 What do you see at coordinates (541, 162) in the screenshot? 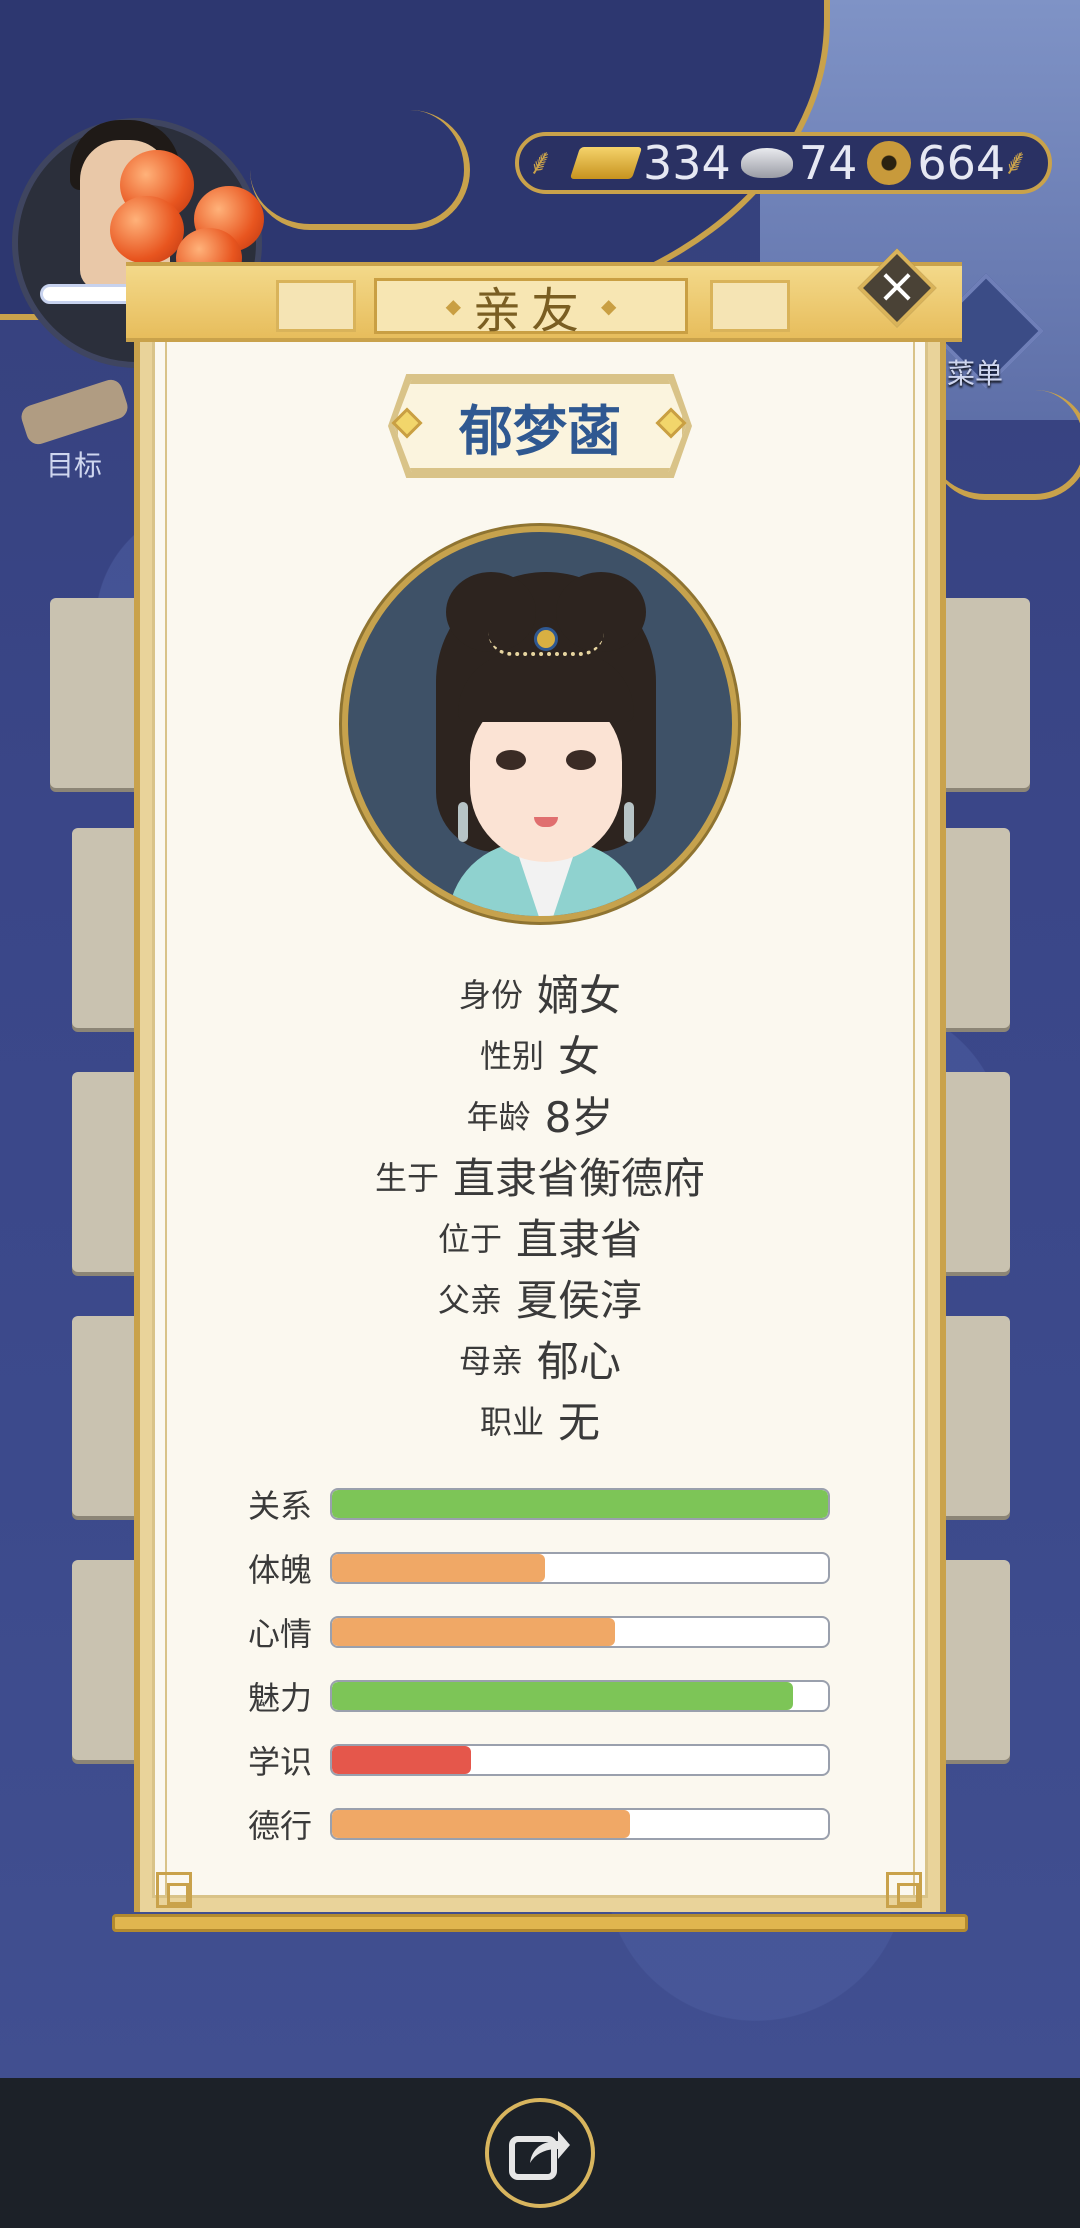
I see `bamboo-left-icon: ⸙` at bounding box center [541, 162].